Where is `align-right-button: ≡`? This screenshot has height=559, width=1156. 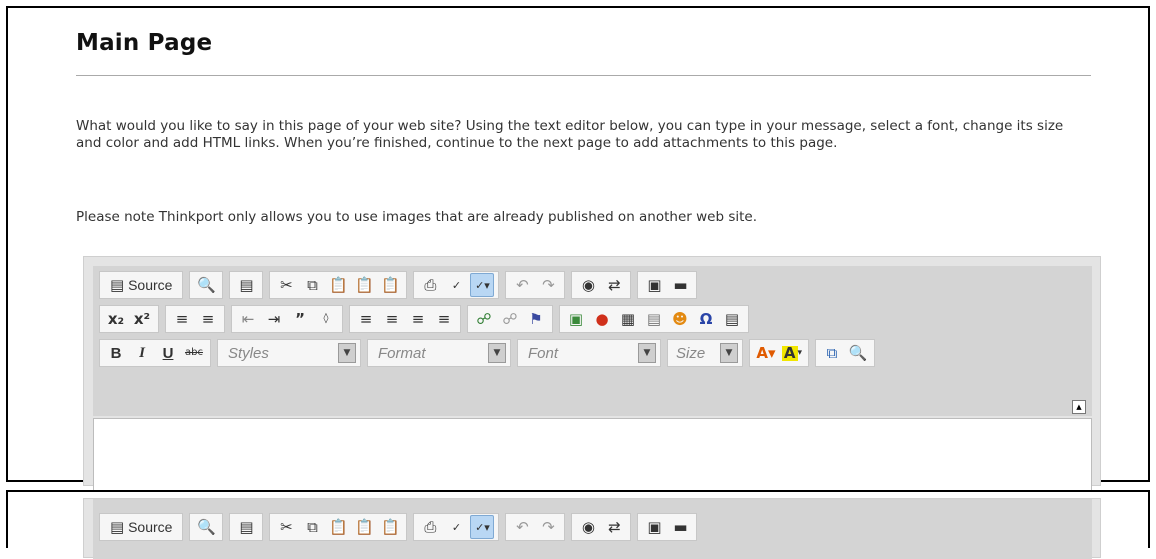
align-right-button: ≡ is located at coordinates (418, 319).